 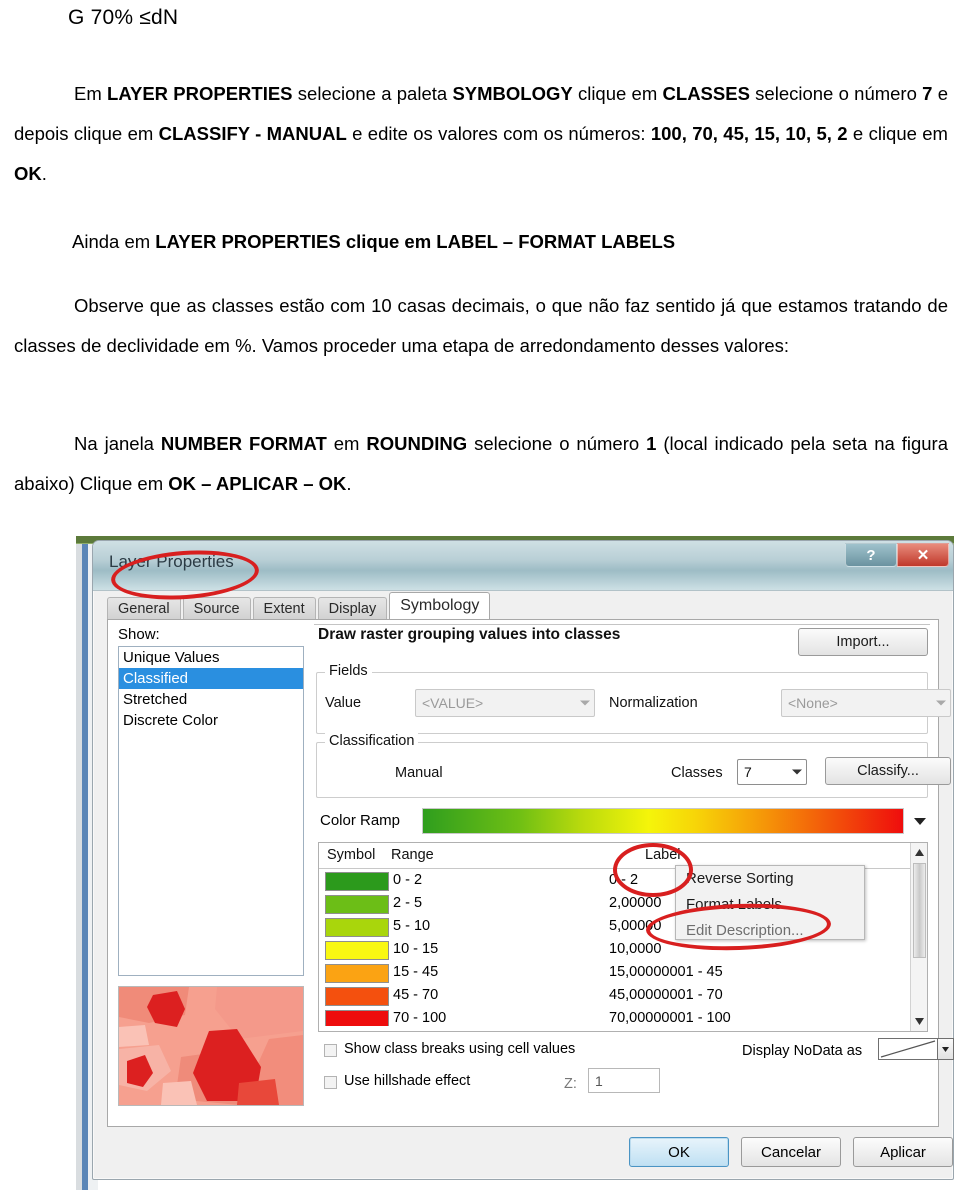 What do you see at coordinates (770, 879) in the screenshot?
I see `menu-item-reverse-sorting: Reverse Sorting` at bounding box center [770, 879].